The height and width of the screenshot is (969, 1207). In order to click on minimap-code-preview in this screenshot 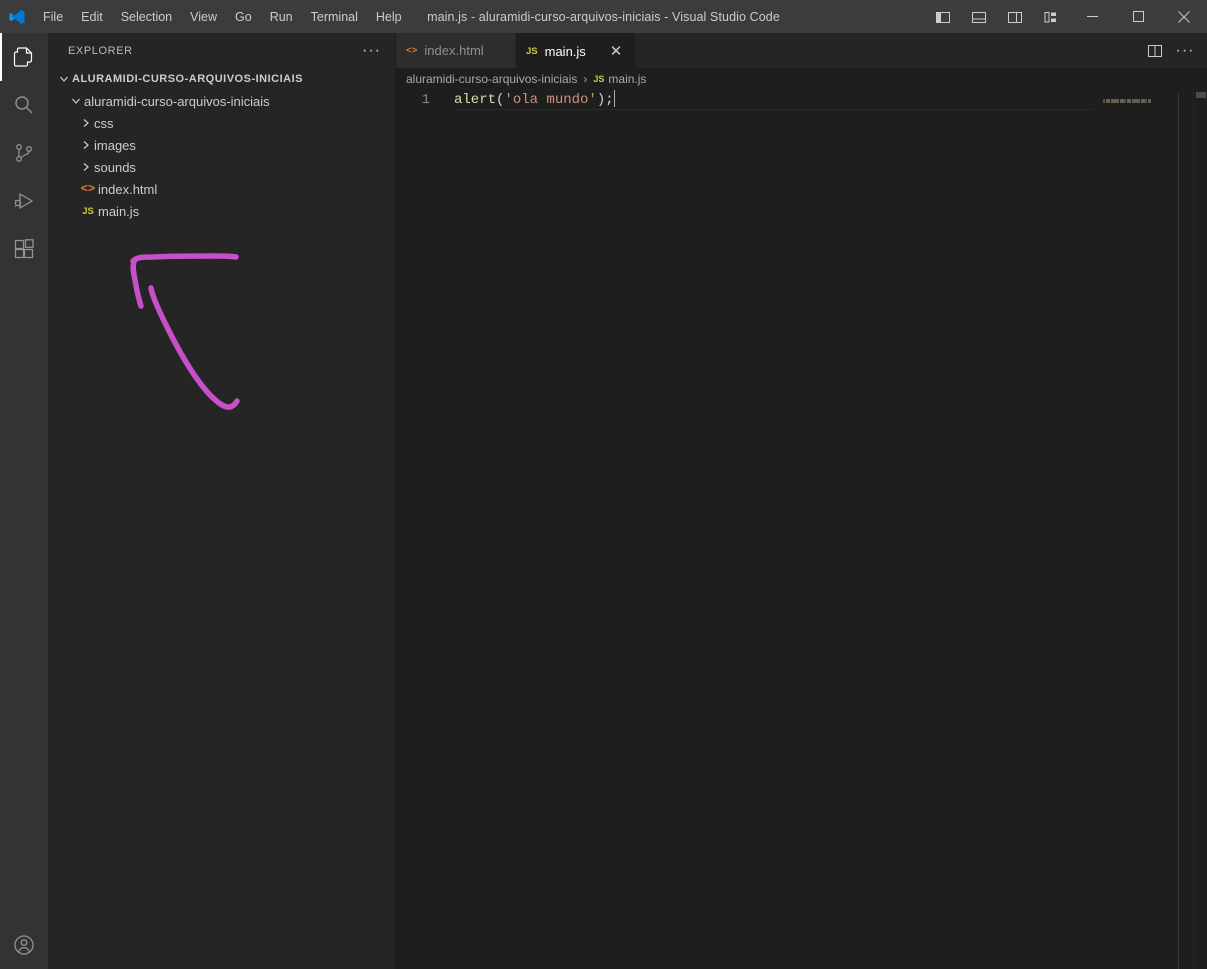, I will do `click(1127, 101)`.